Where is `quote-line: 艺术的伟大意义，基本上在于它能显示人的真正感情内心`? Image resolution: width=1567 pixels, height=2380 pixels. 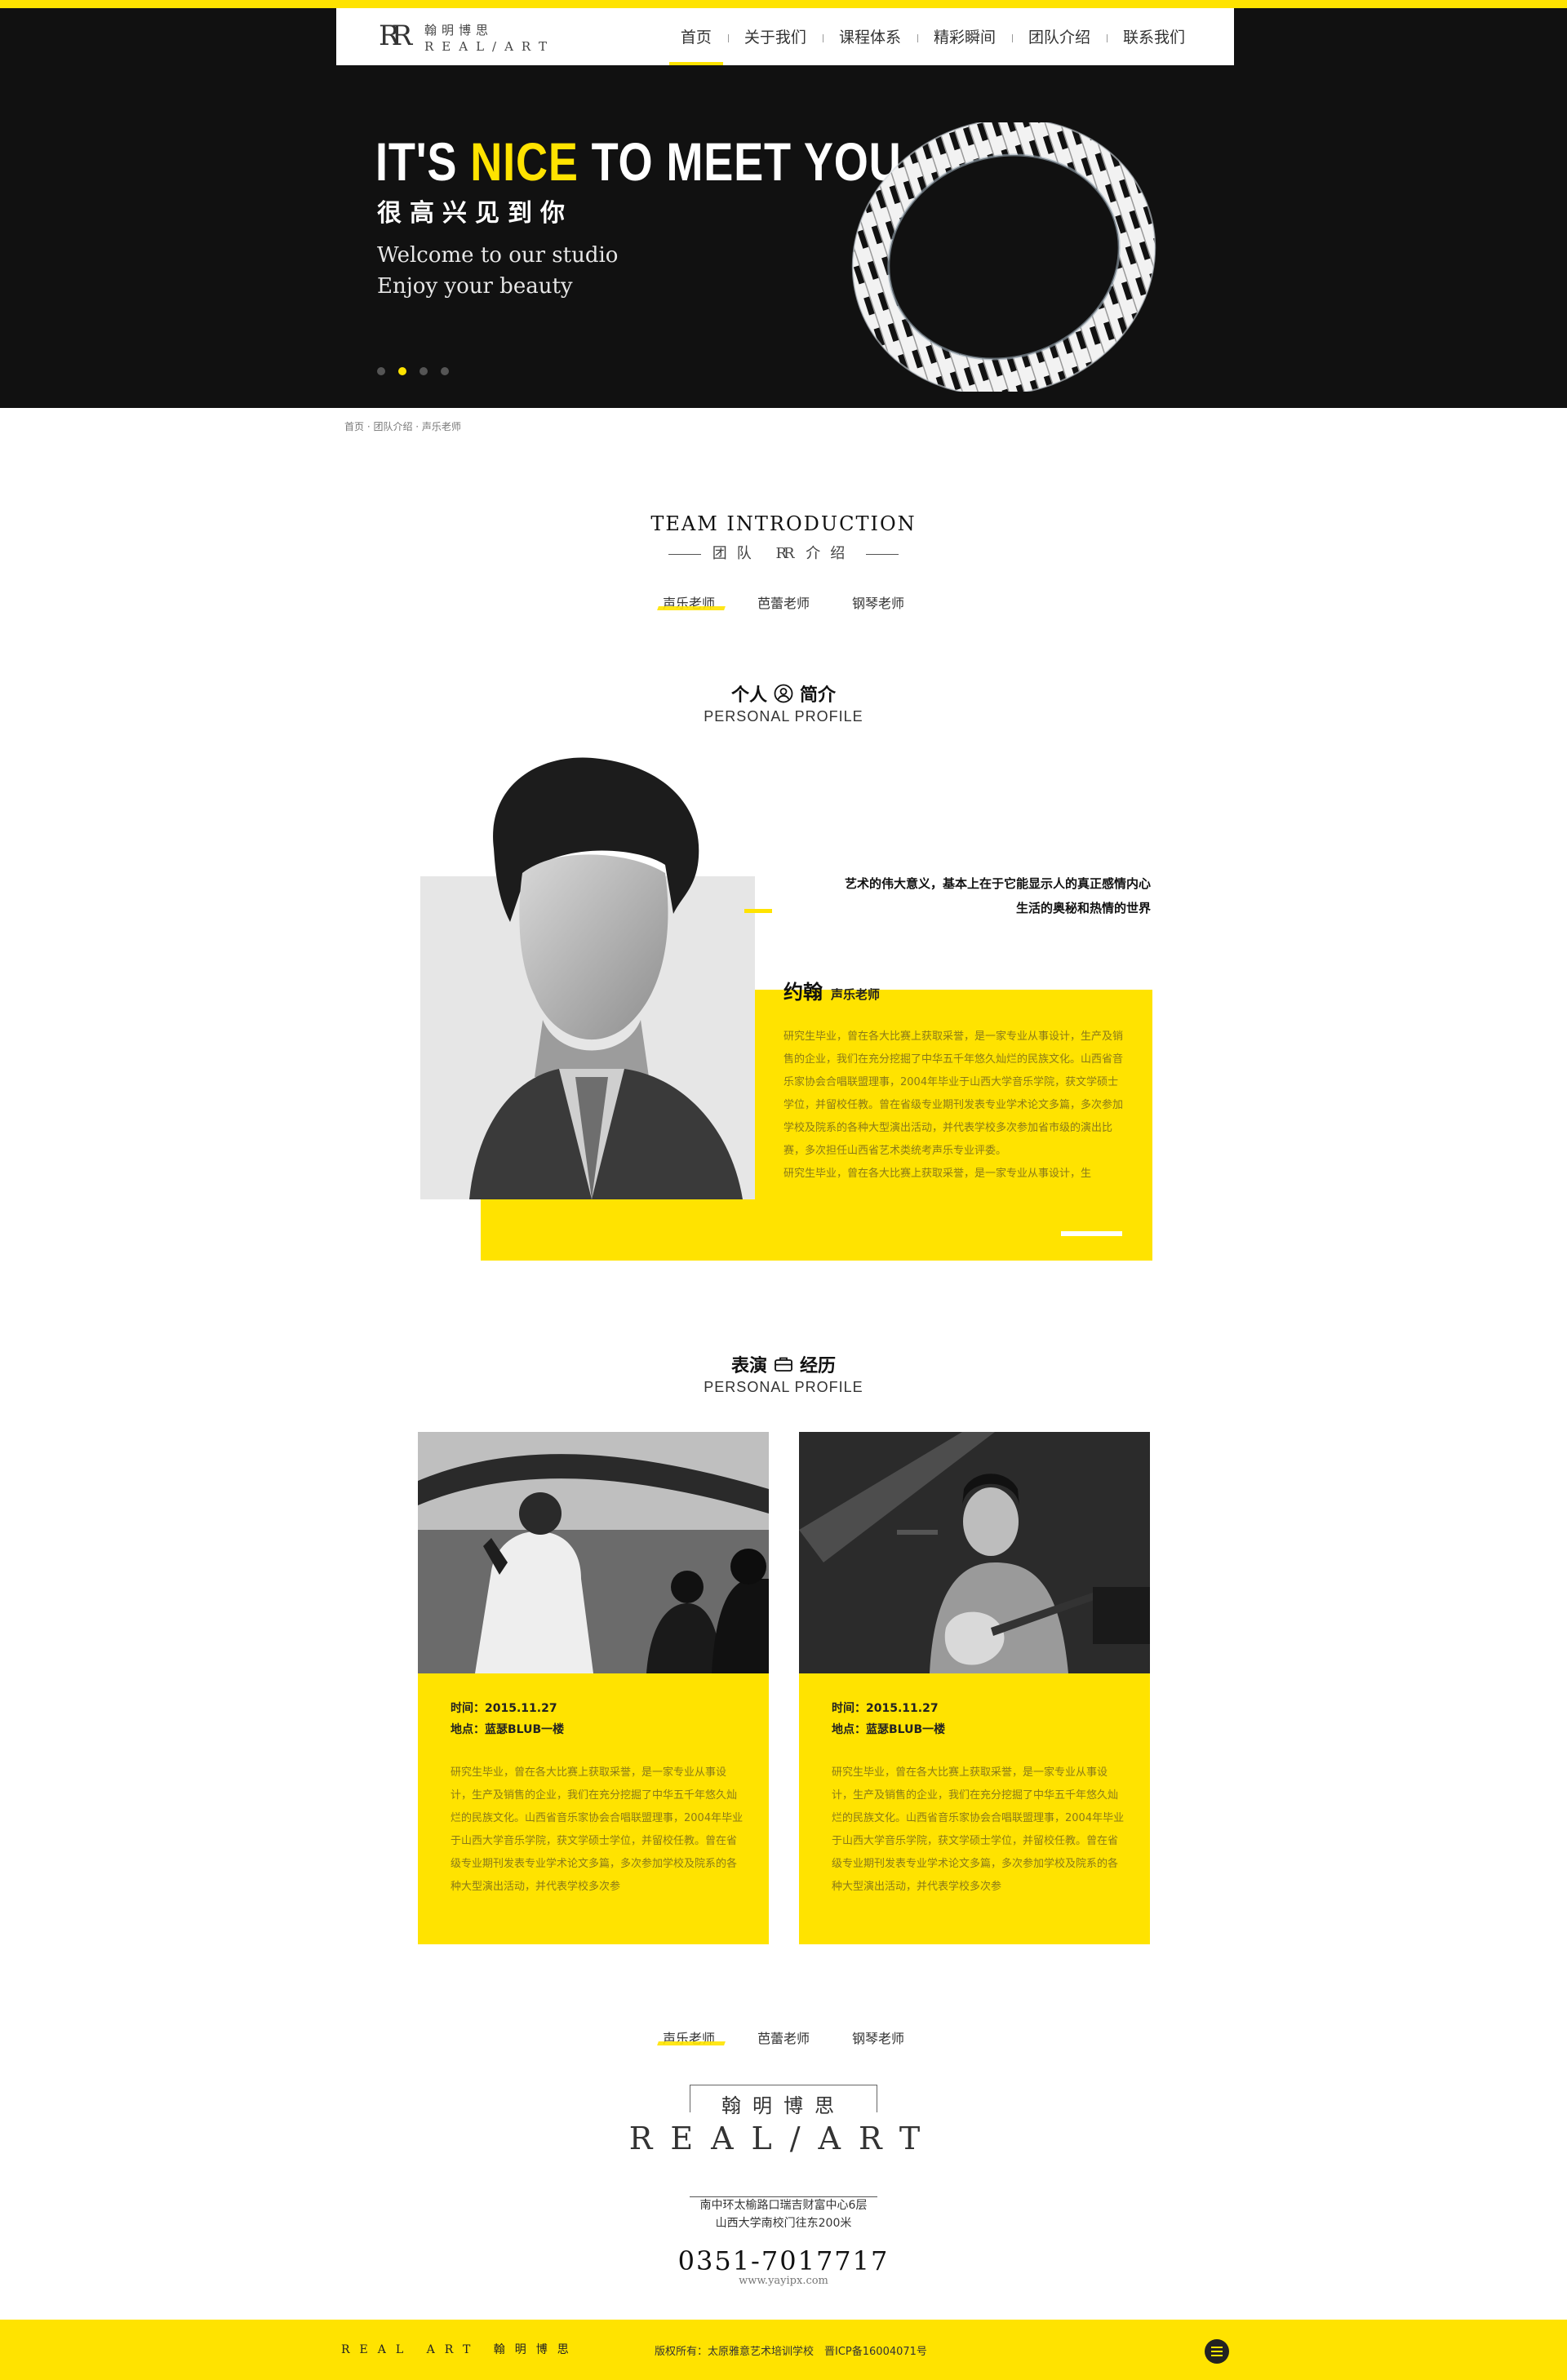
quote-line: 艺术的伟大意义，基本上在于它能显示人的真正感情内心 is located at coordinates (997, 884).